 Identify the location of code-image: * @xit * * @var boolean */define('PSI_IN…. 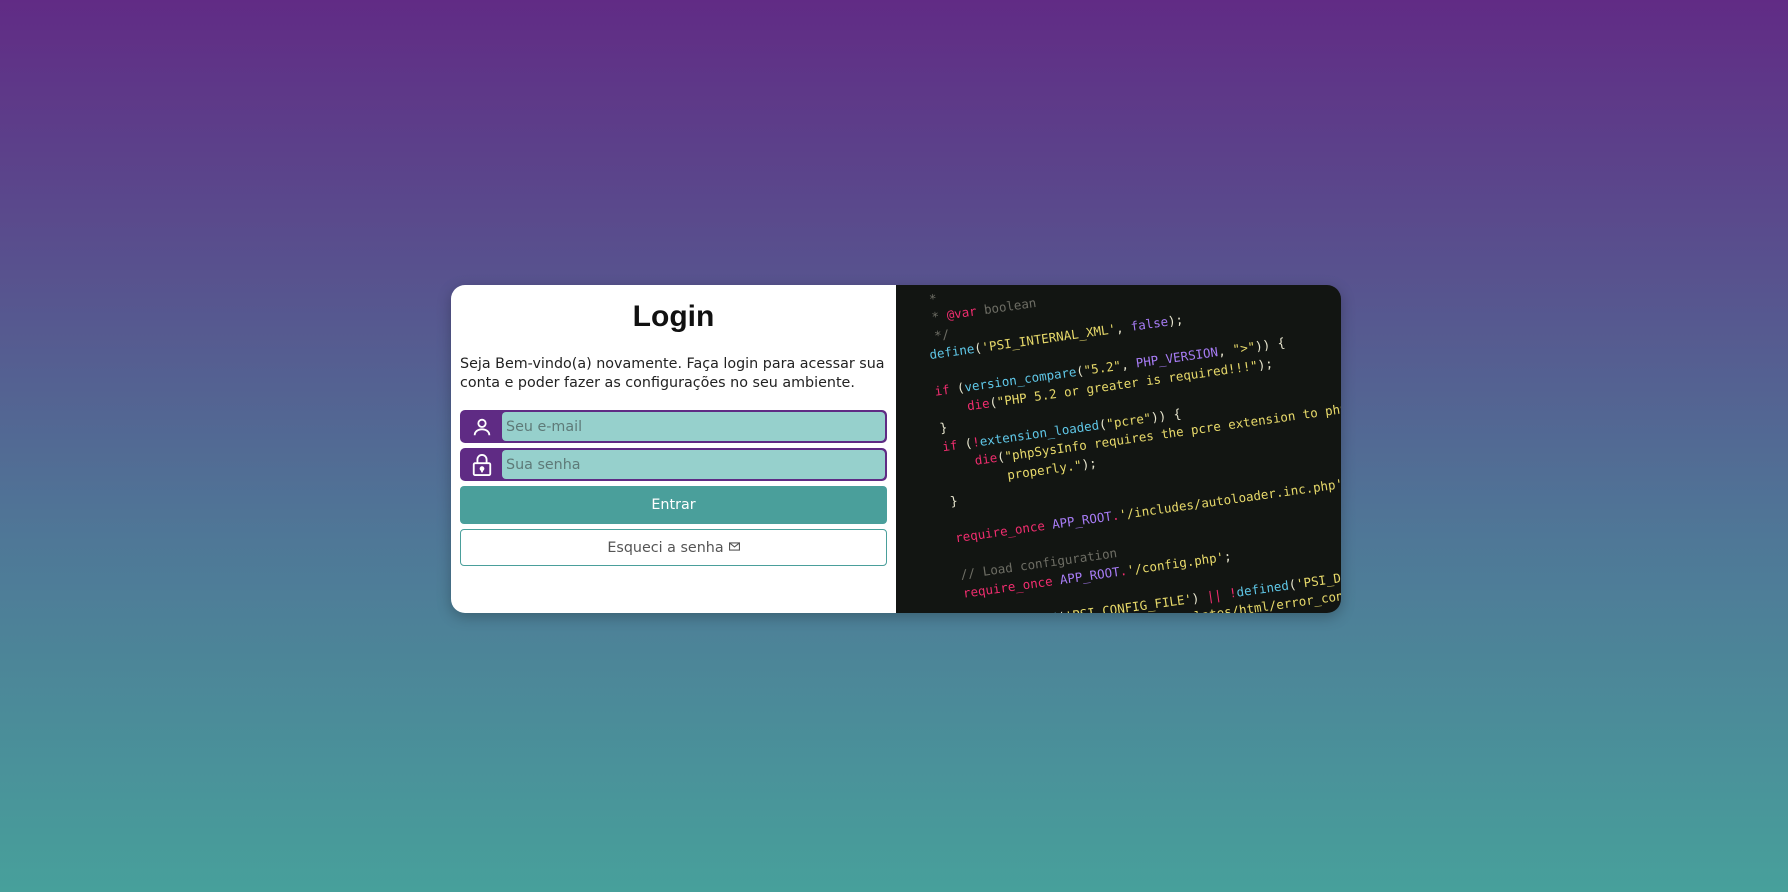
(1118, 449).